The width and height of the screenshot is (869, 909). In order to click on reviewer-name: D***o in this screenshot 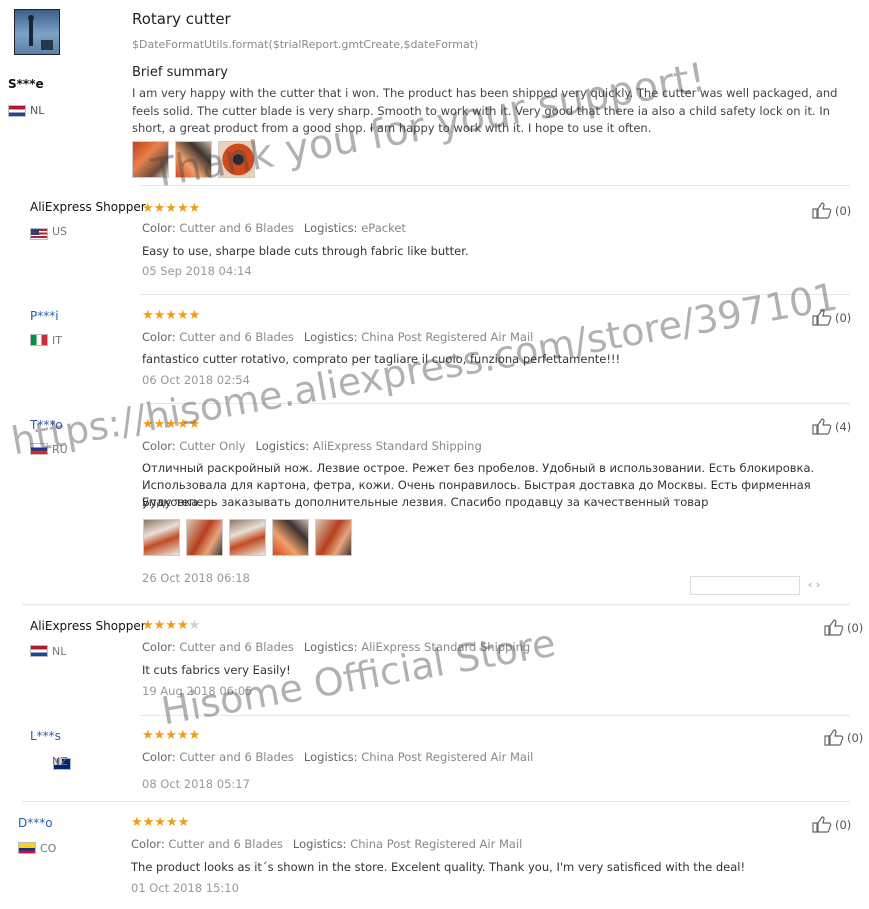, I will do `click(35, 823)`.